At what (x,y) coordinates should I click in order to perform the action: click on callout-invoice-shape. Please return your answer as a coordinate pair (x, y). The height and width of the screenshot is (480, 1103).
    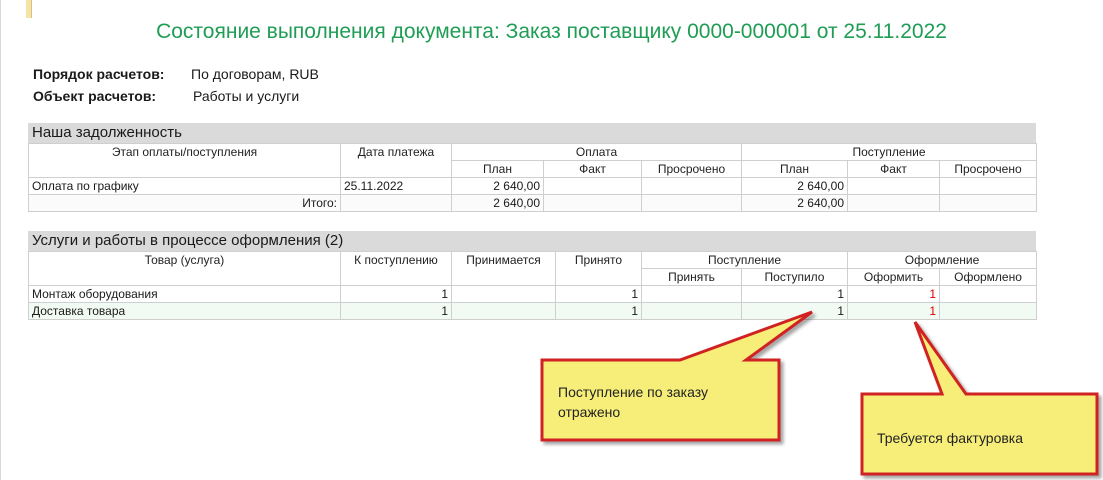
    Looking at the image, I should click on (979, 398).